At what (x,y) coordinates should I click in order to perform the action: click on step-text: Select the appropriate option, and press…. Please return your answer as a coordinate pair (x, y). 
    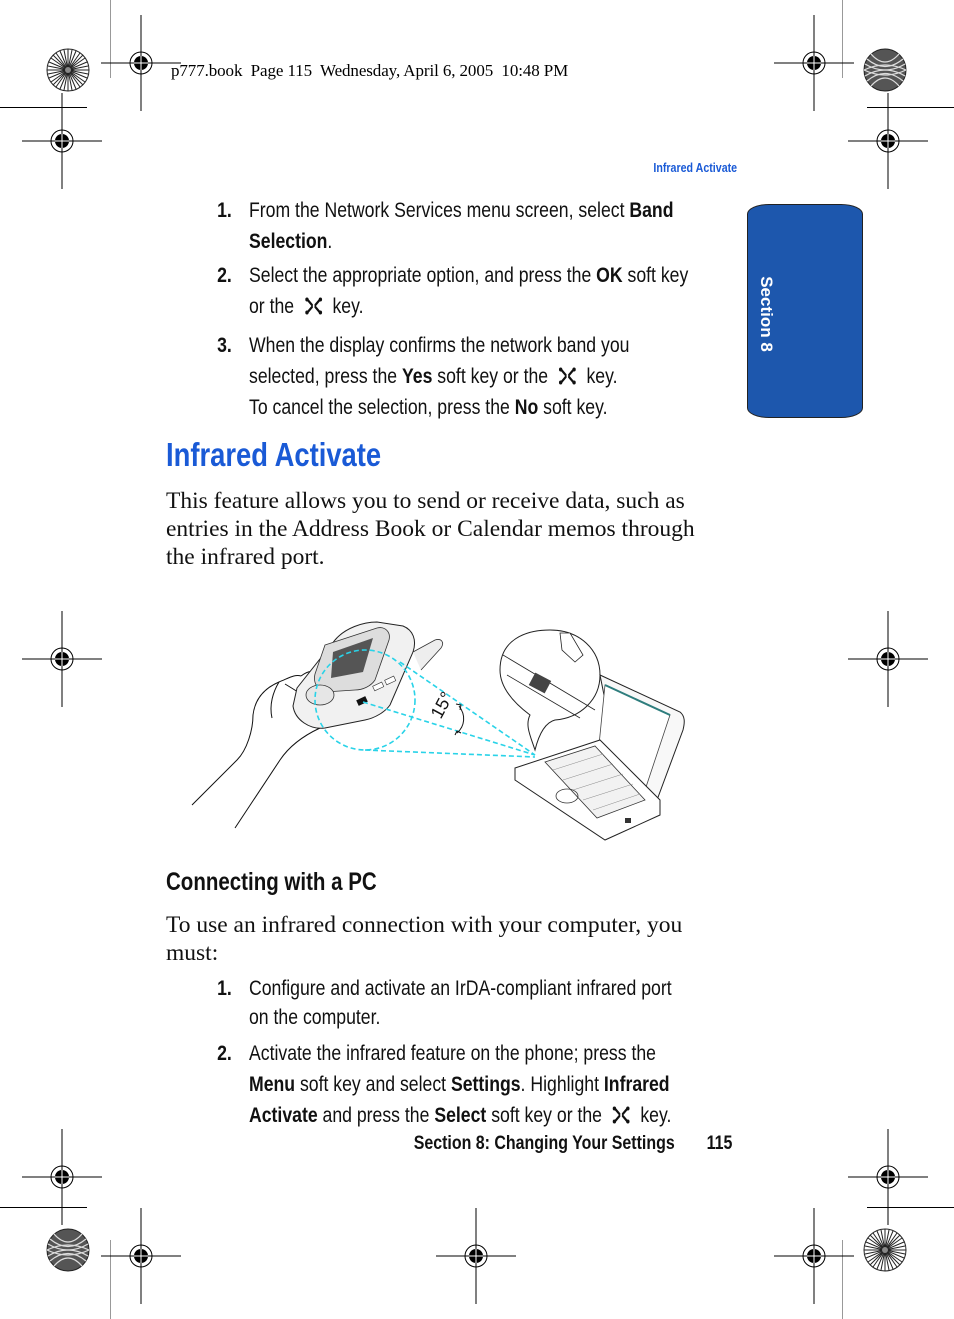
    Looking at the image, I should click on (423, 275).